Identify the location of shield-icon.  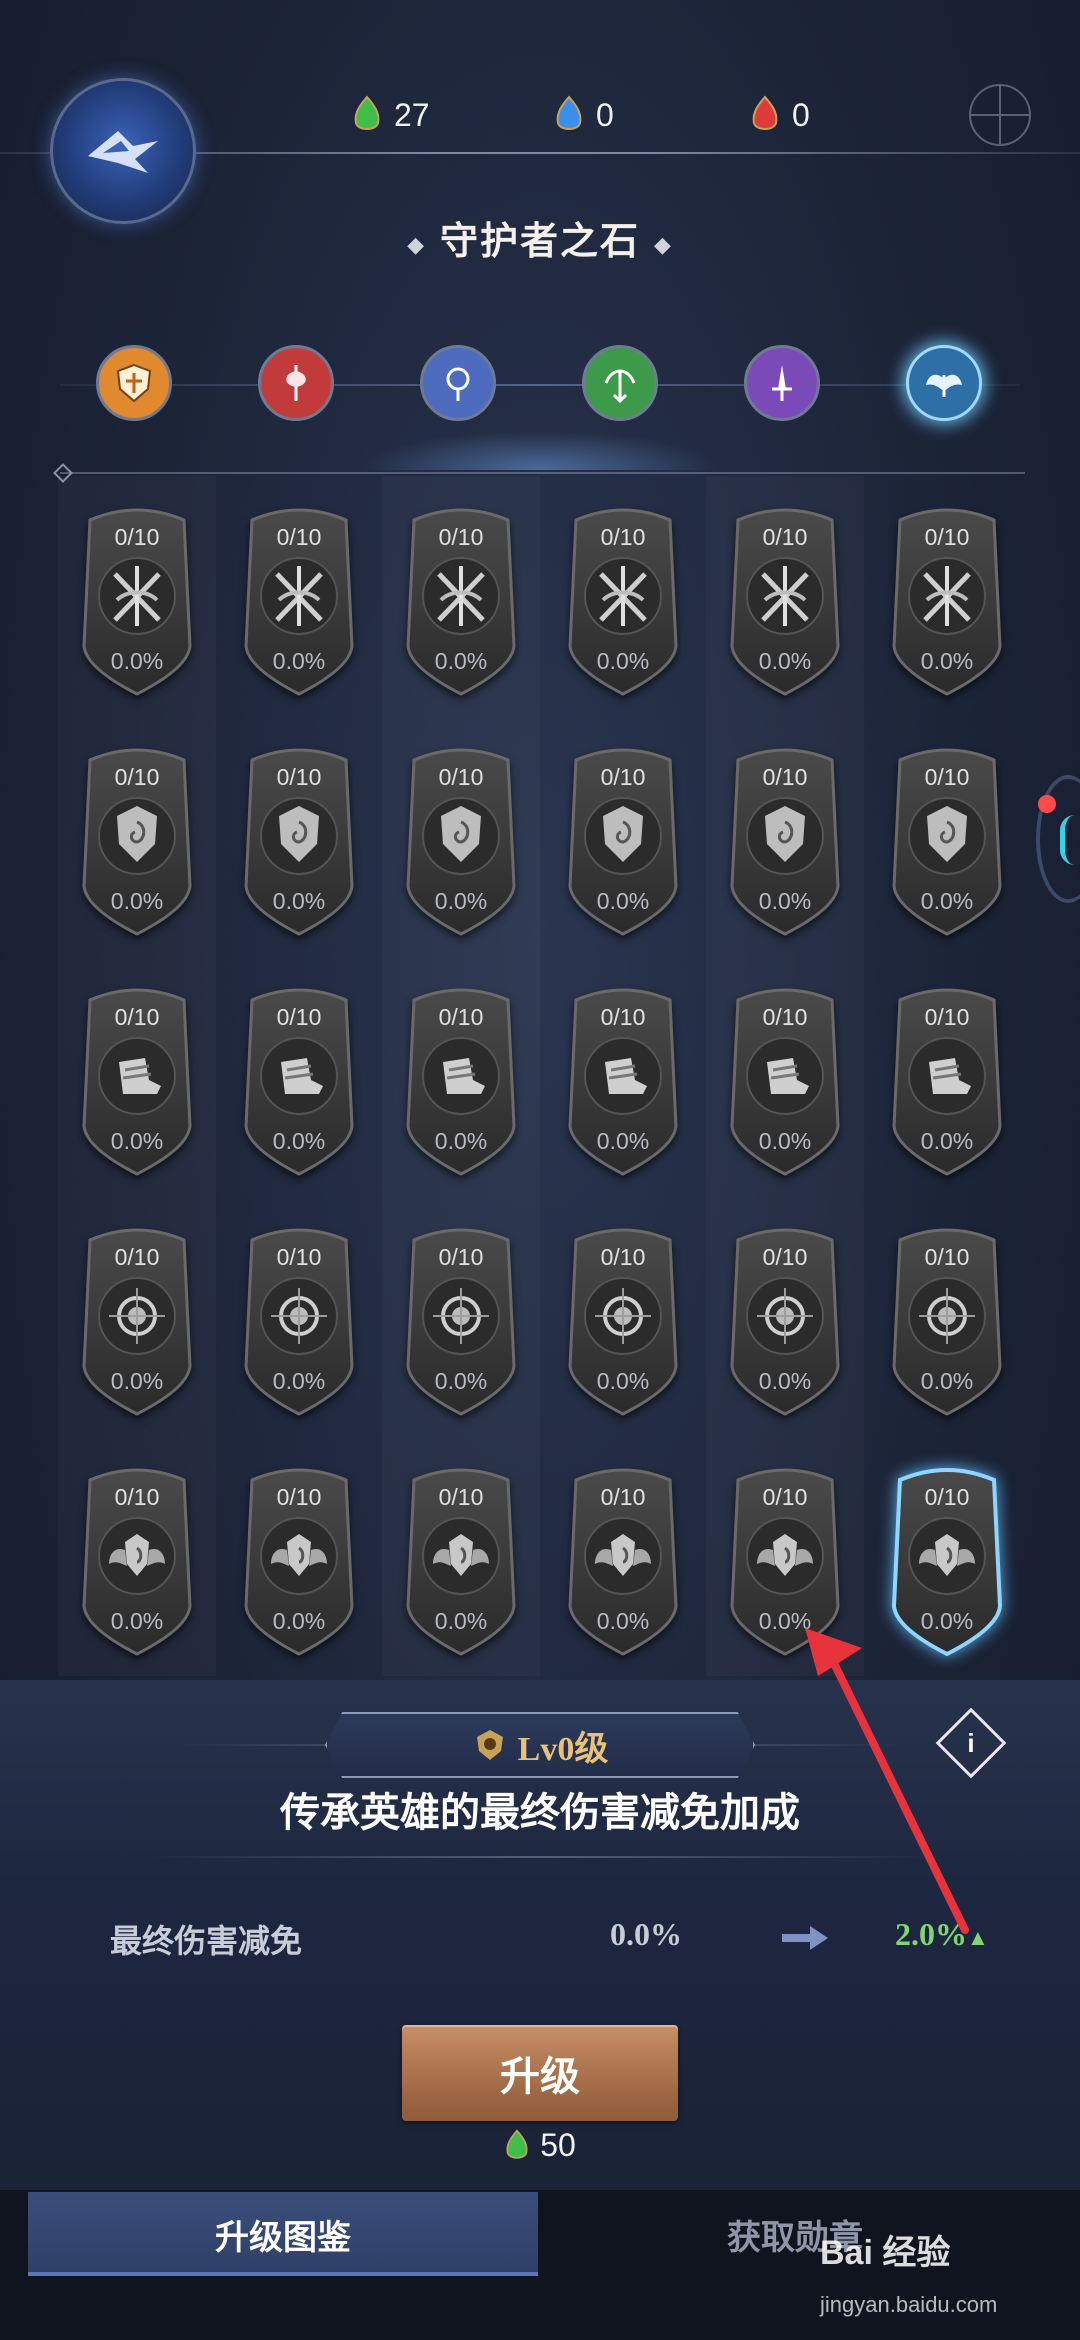
(134, 383).